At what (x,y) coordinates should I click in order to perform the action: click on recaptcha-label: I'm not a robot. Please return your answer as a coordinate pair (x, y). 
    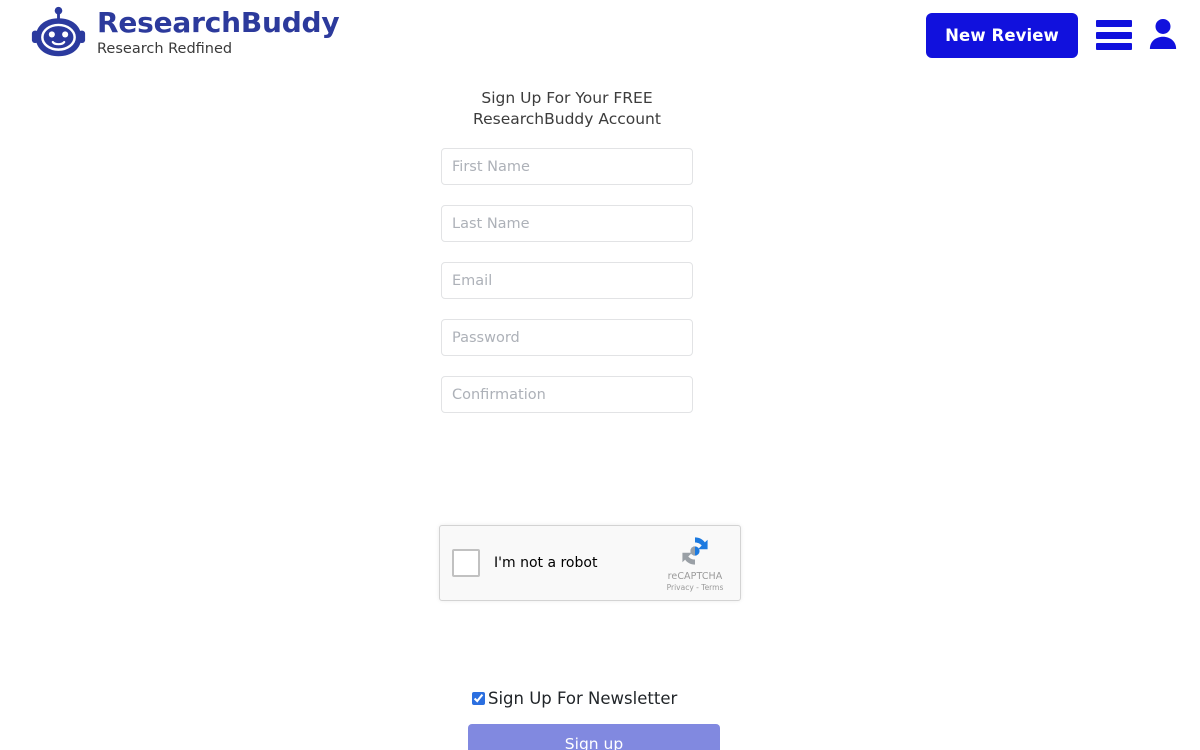
    Looking at the image, I should click on (546, 563).